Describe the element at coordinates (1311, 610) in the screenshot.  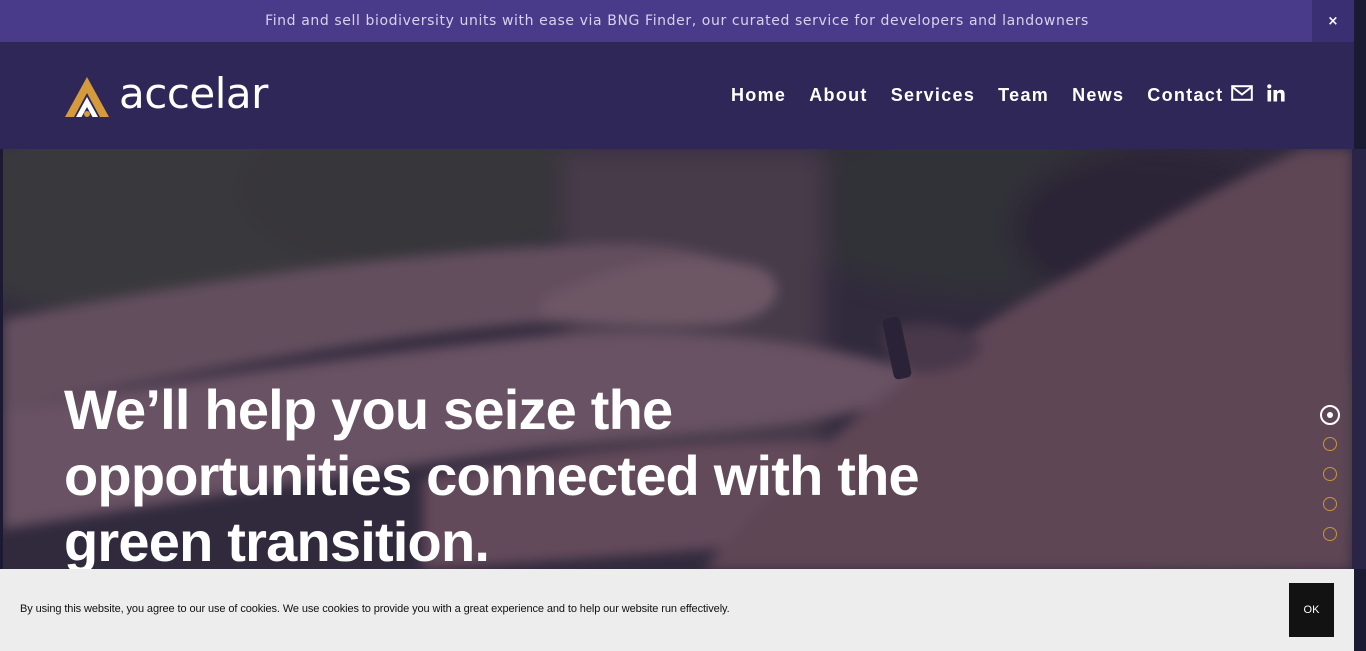
I see `cookie-ok-button: OK` at that location.